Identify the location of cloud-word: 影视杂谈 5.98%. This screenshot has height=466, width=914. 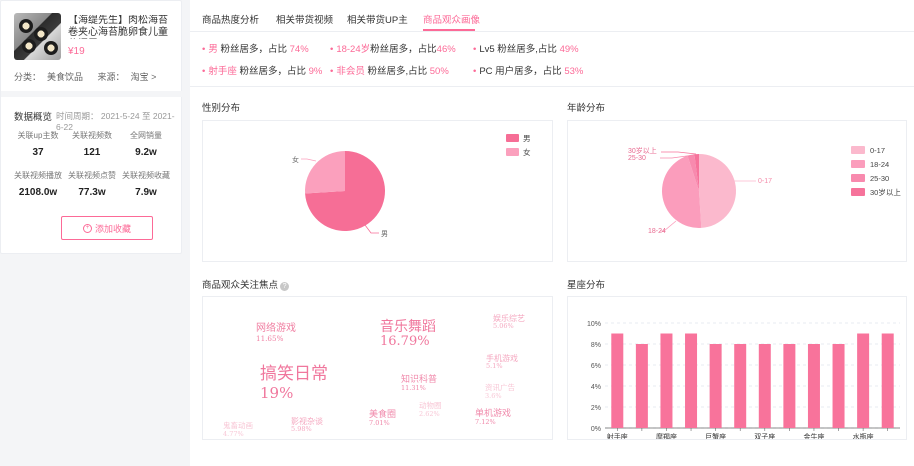
(307, 425).